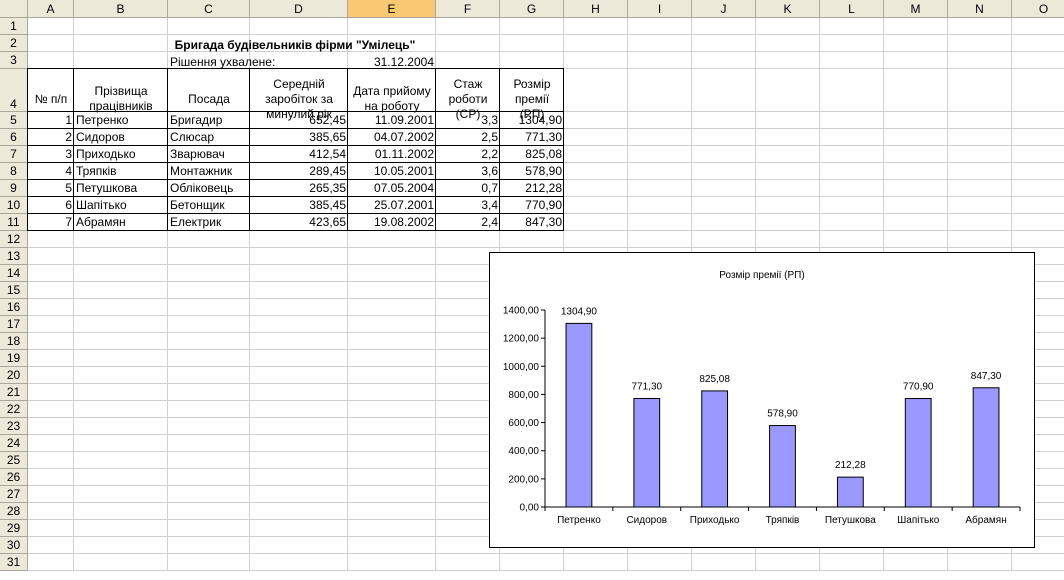  I want to click on cell-position: Бригадир, so click(209, 120).